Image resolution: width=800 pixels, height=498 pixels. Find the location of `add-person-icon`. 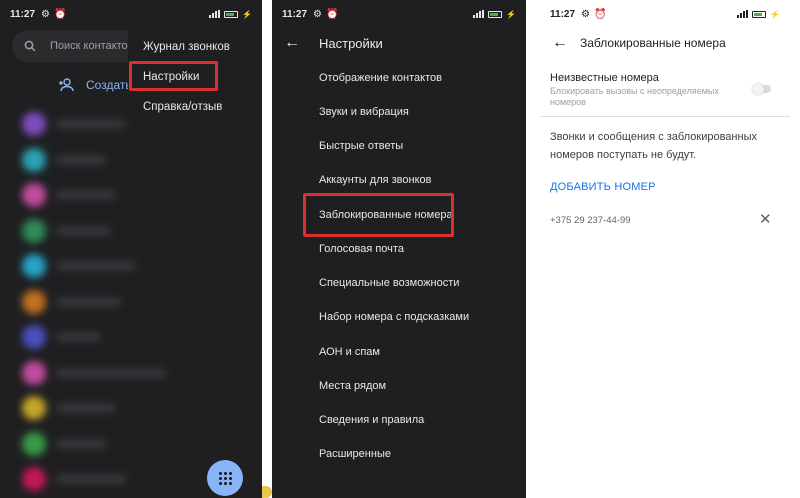

add-person-icon is located at coordinates (66, 85).